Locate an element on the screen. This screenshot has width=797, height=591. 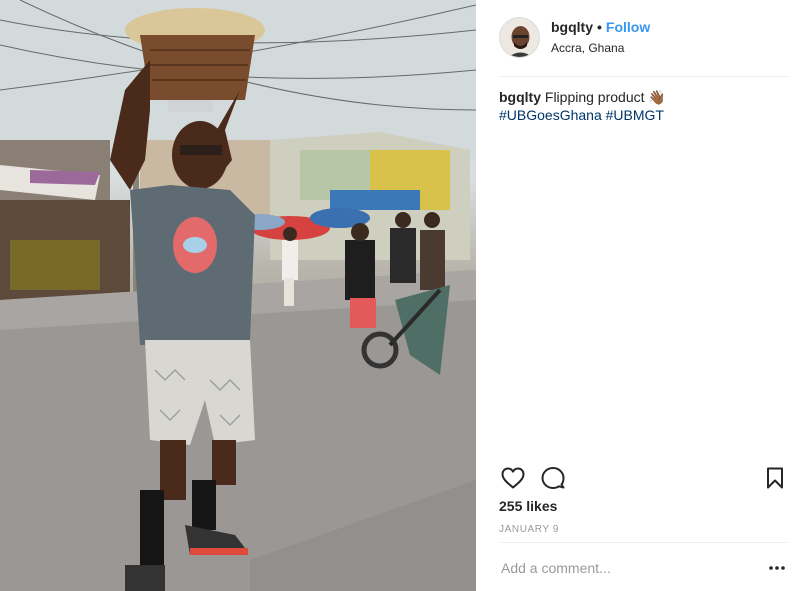
follow-button: Follow is located at coordinates (628, 27).